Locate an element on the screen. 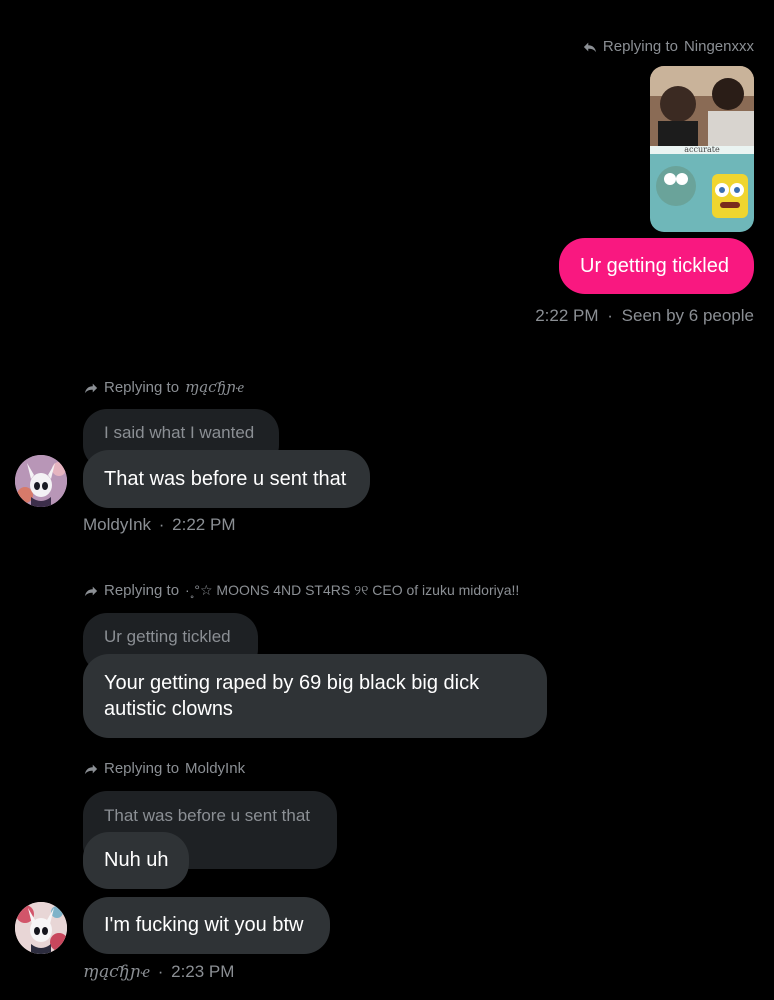 The height and width of the screenshot is (1000, 774). reply-target: ɱąƈɧɲҽ is located at coordinates (214, 387).